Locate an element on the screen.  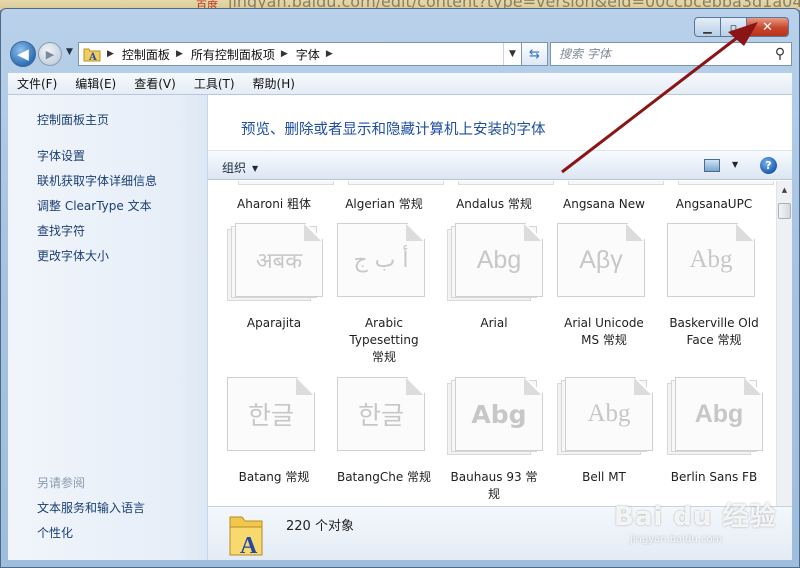
forward-button: ▶ is located at coordinates (50, 54).